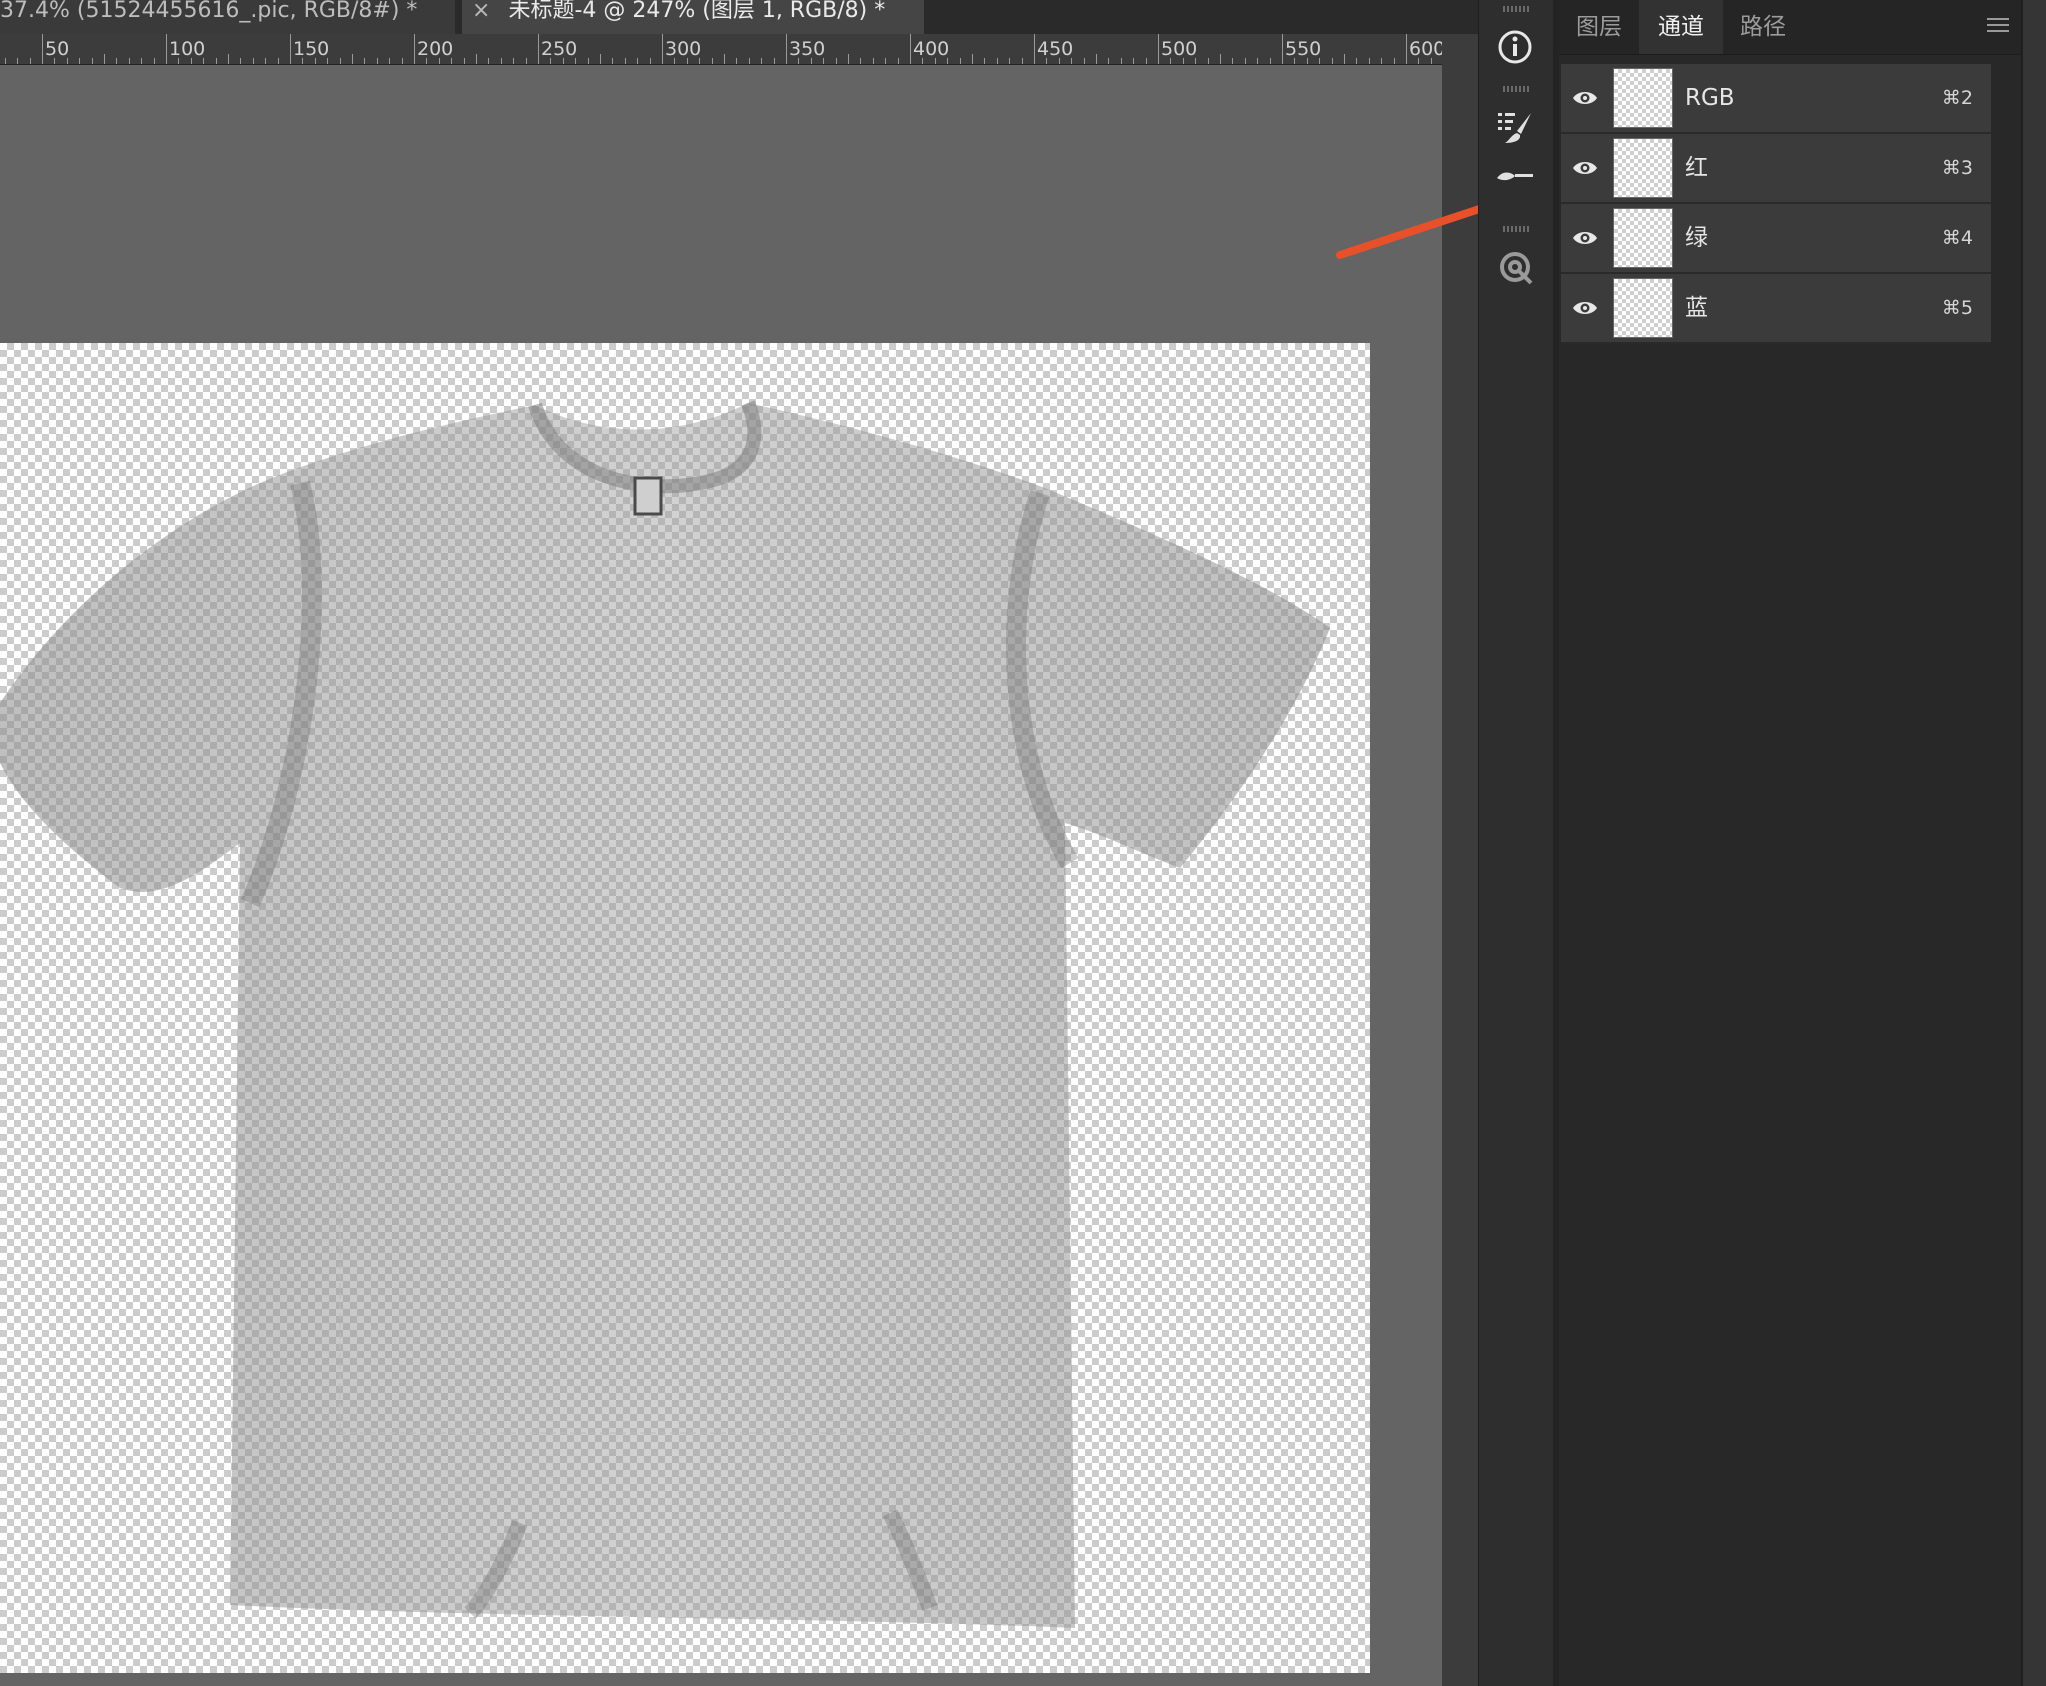 This screenshot has height=1686, width=2046. Describe the element at coordinates (1460, 860) in the screenshot. I see `scroll-gutter` at that location.